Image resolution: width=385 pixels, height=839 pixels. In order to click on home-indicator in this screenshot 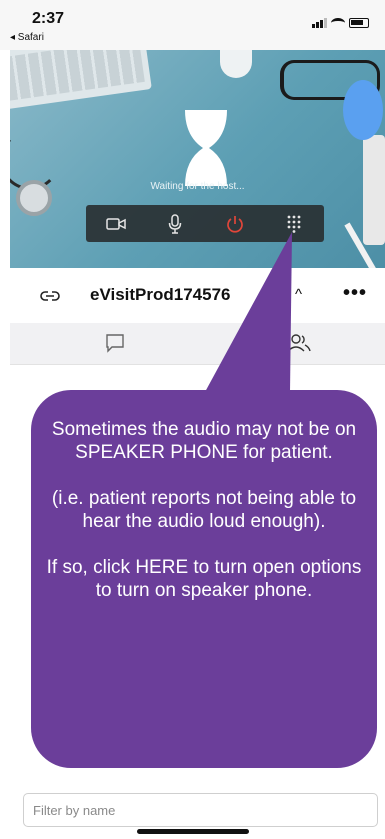, I will do `click(193, 831)`.